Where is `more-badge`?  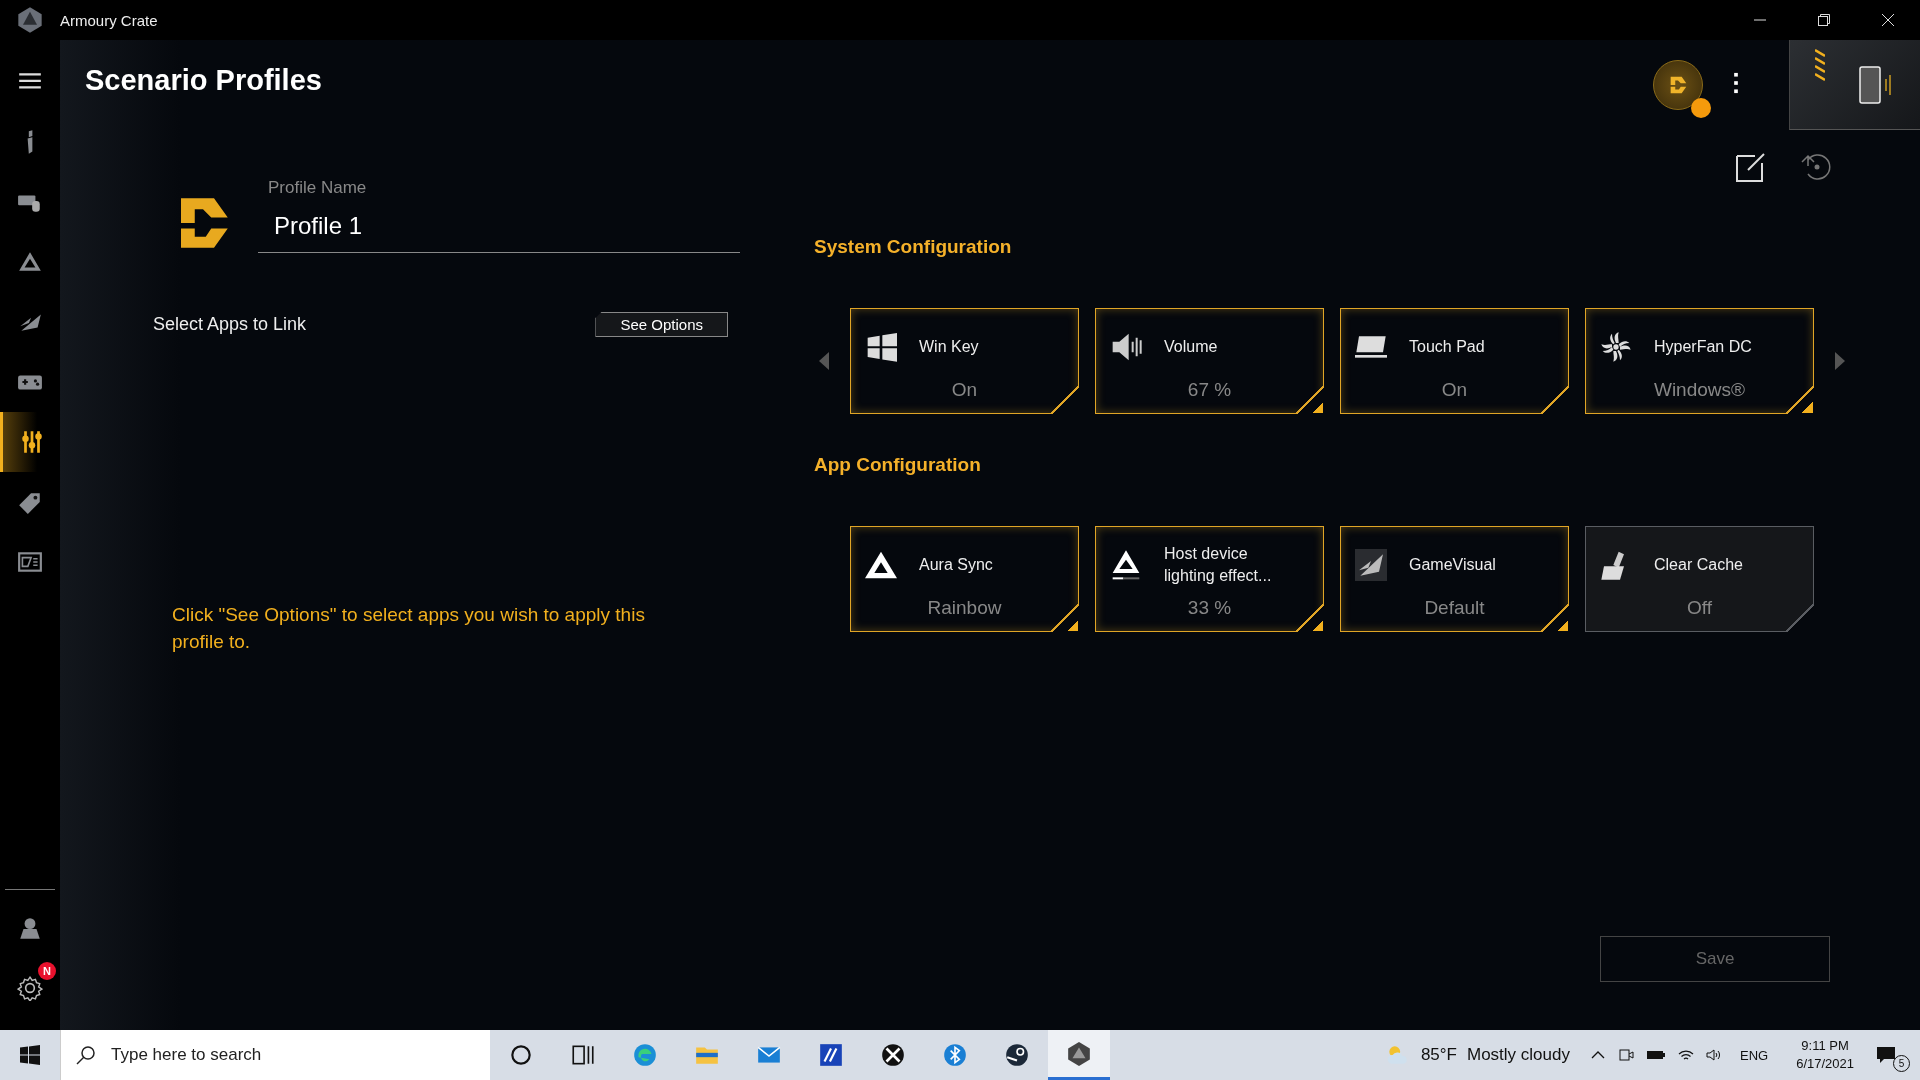 more-badge is located at coordinates (1701, 108).